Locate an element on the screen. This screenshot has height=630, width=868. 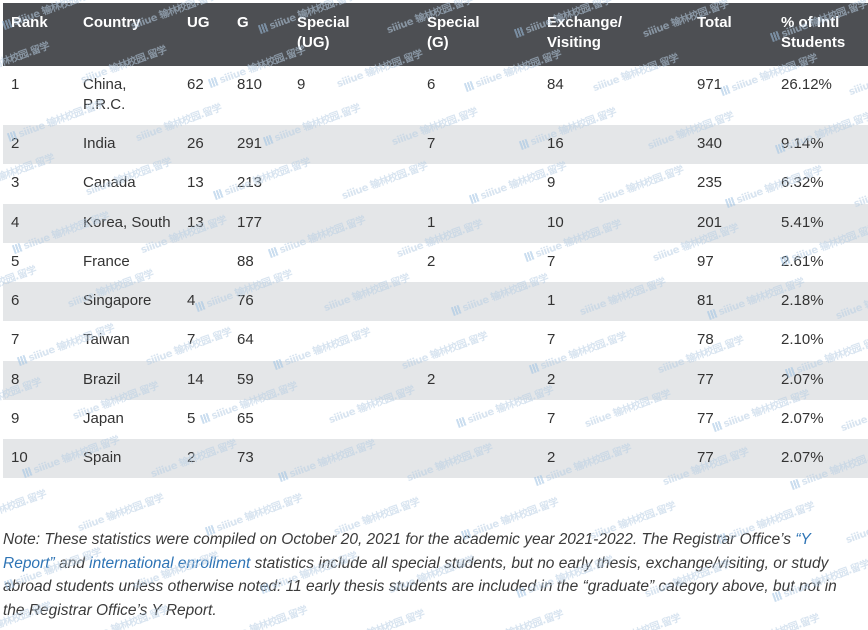
cell-pct-intl: 6.32% is located at coordinates (820, 184).